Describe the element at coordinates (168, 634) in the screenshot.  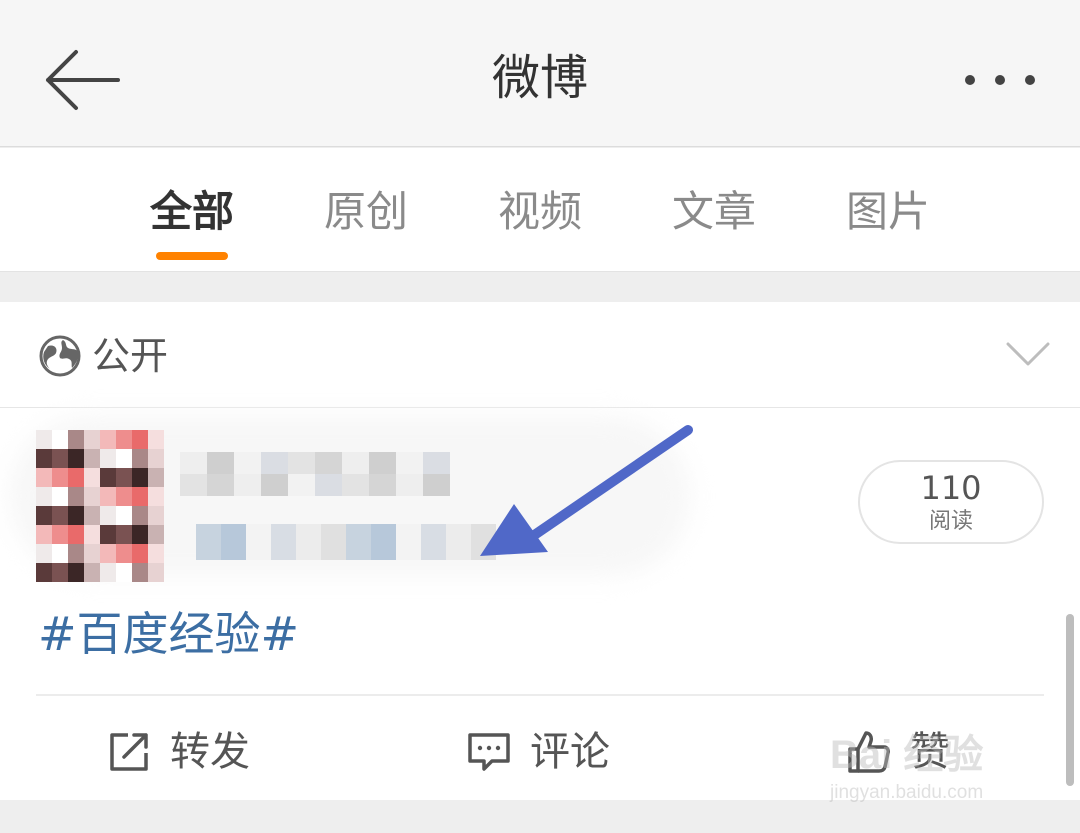
I see `topic-link: #百度经验#` at that location.